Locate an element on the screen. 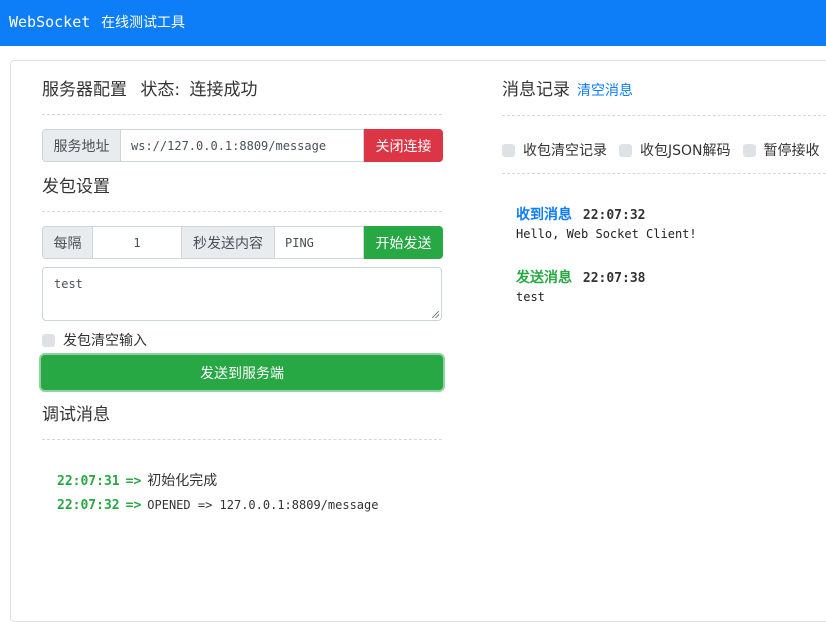  interval-input: 1 is located at coordinates (137, 242).